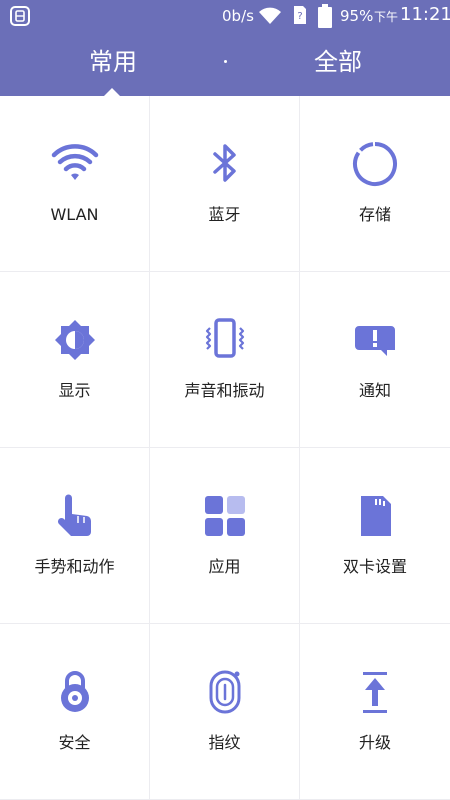 The image size is (450, 800). What do you see at coordinates (375, 340) in the screenshot?
I see `notification-icon` at bounding box center [375, 340].